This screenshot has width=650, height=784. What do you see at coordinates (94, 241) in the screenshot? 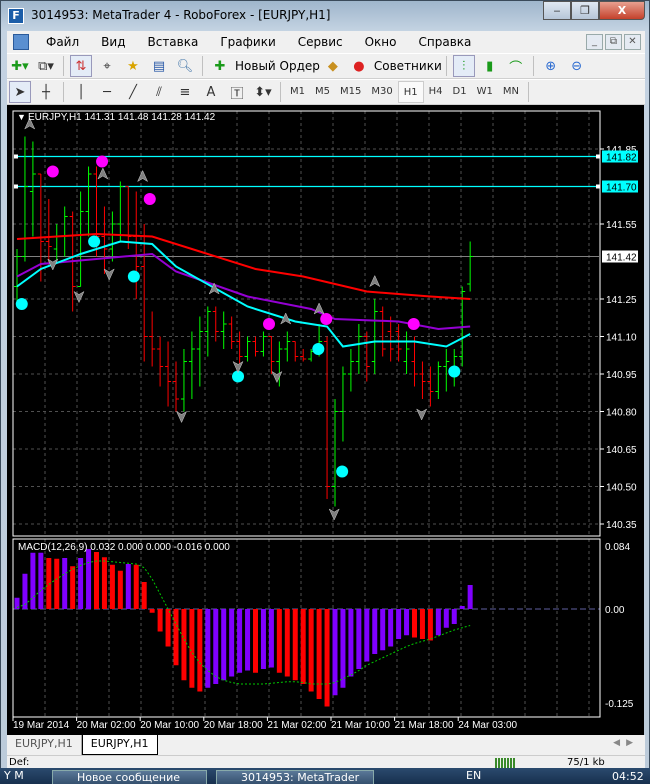
I see `buy-signal-dot` at bounding box center [94, 241].